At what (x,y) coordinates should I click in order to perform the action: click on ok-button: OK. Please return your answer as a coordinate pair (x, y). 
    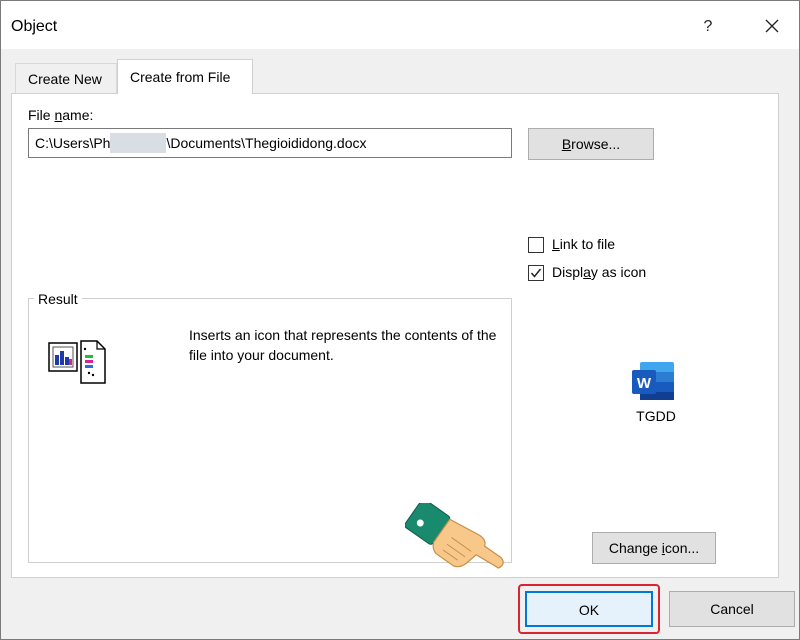
    Looking at the image, I should click on (589, 609).